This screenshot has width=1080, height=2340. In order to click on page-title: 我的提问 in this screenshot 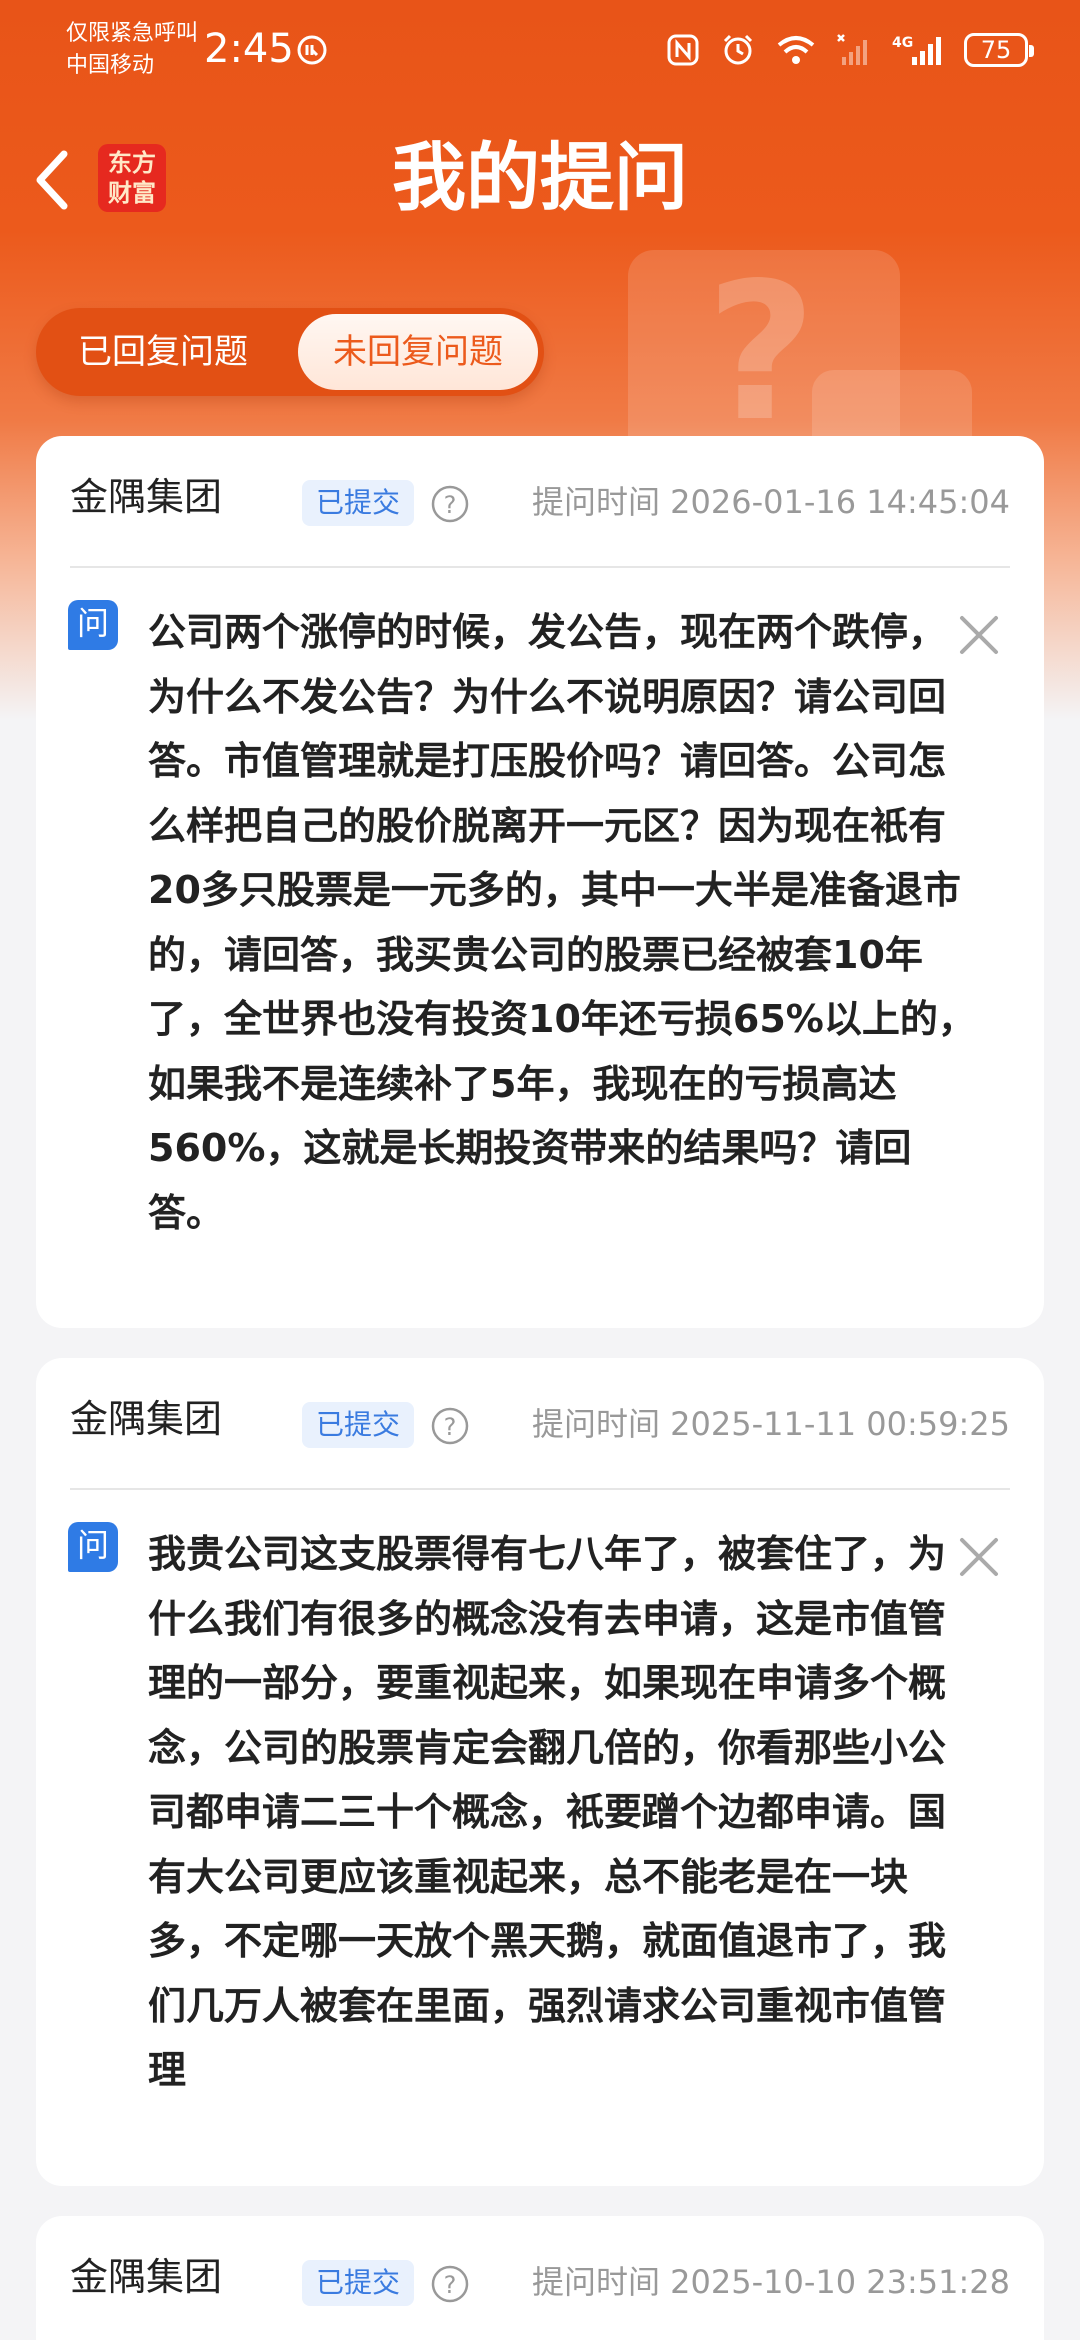, I will do `click(540, 178)`.